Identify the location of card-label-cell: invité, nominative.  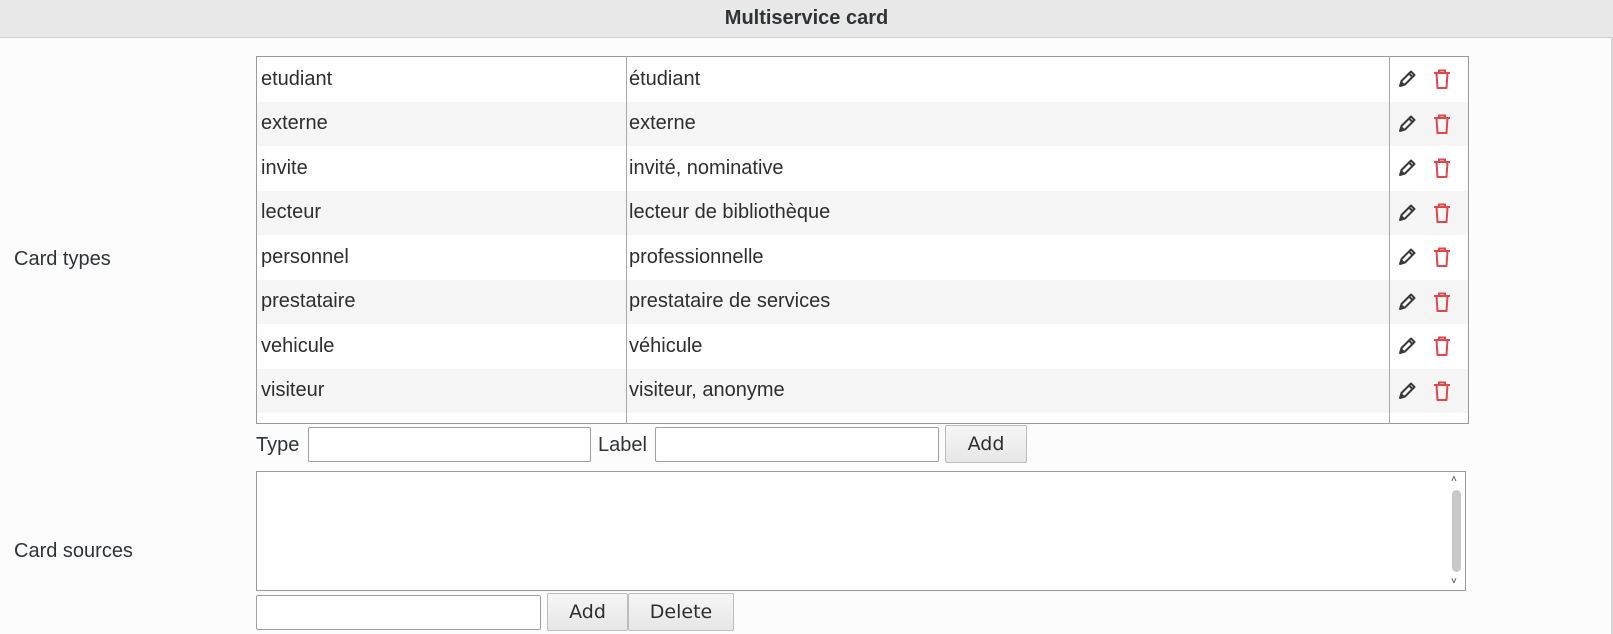
(706, 167).